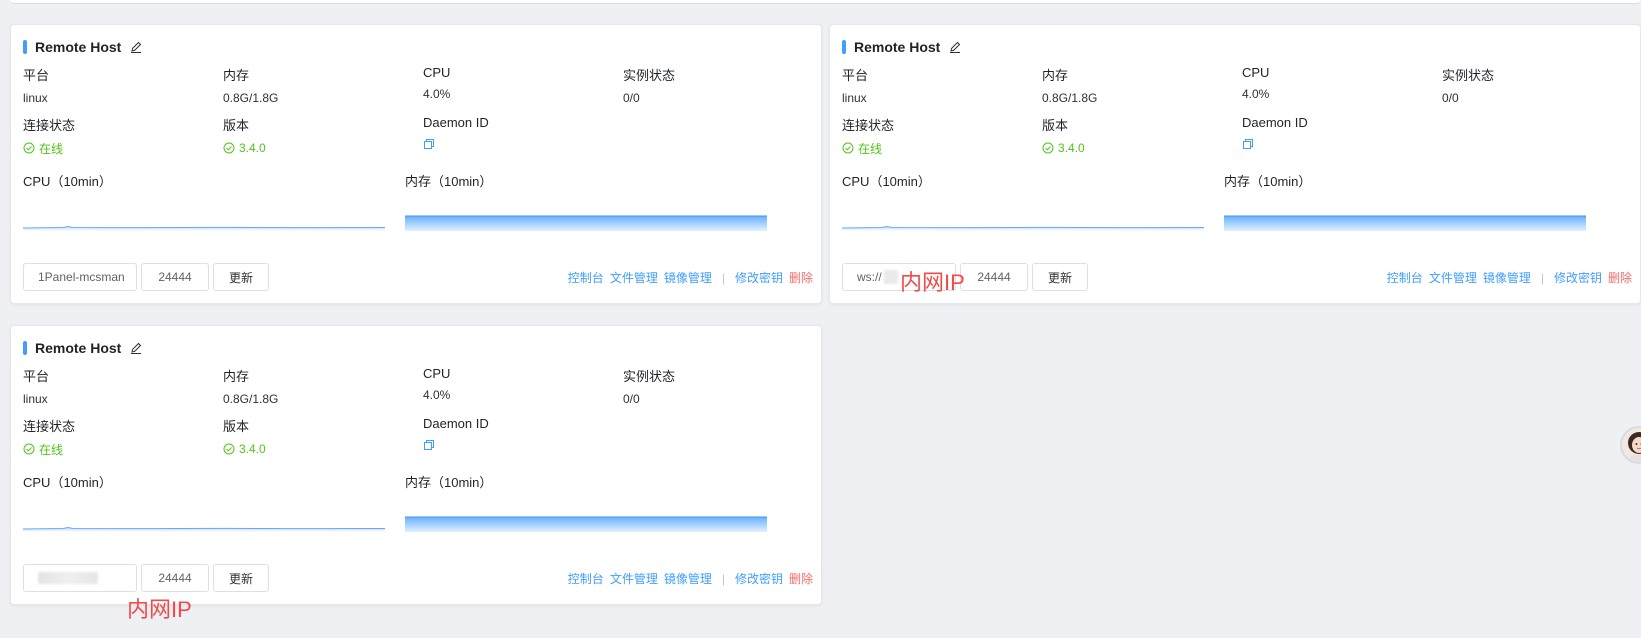 The width and height of the screenshot is (1641, 638). I want to click on address-input, so click(80, 578).